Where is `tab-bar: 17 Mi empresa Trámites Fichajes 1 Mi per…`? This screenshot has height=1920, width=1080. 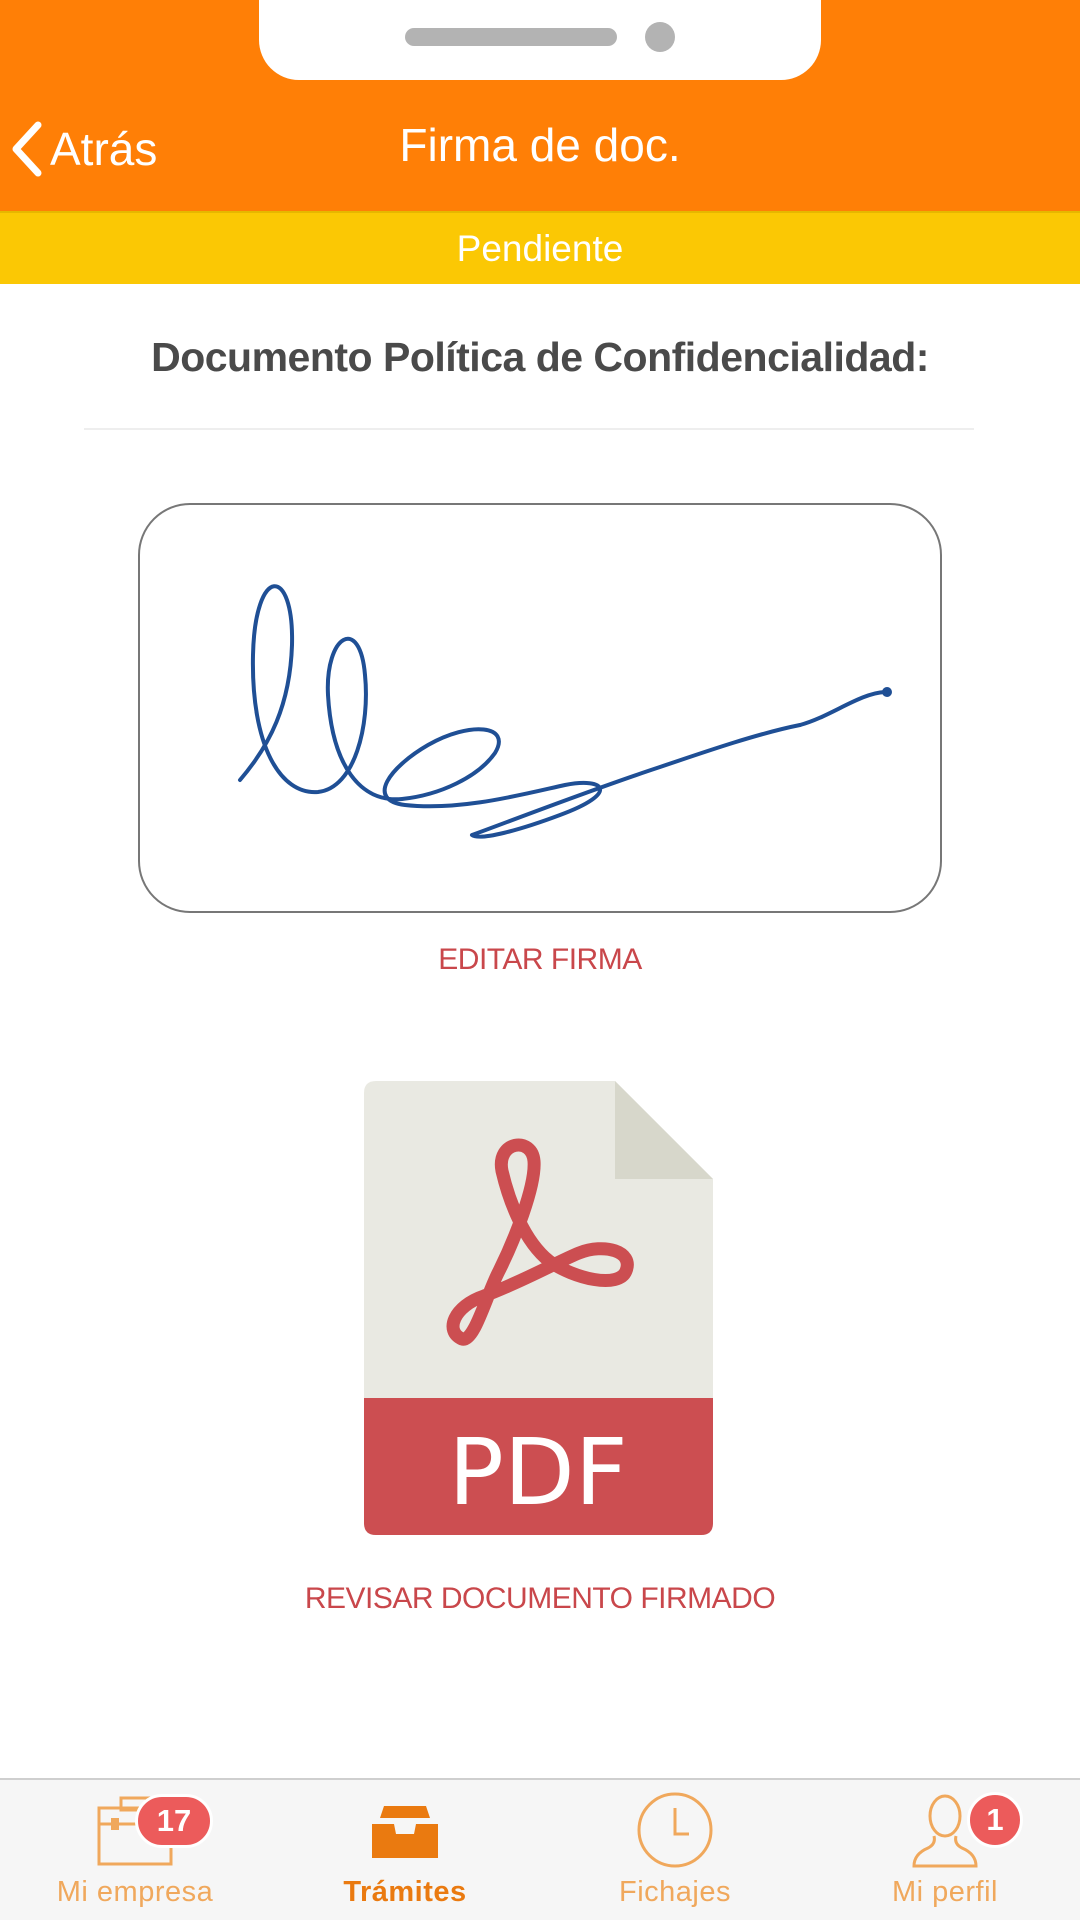 tab-bar: 17 Mi empresa Trámites Fichajes 1 Mi per… is located at coordinates (540, 1849).